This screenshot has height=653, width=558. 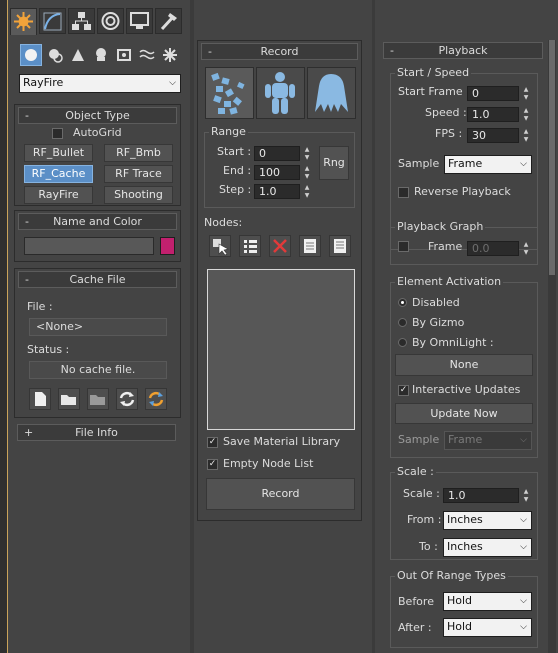 What do you see at coordinates (124, 55) in the screenshot?
I see `helpers-icon` at bounding box center [124, 55].